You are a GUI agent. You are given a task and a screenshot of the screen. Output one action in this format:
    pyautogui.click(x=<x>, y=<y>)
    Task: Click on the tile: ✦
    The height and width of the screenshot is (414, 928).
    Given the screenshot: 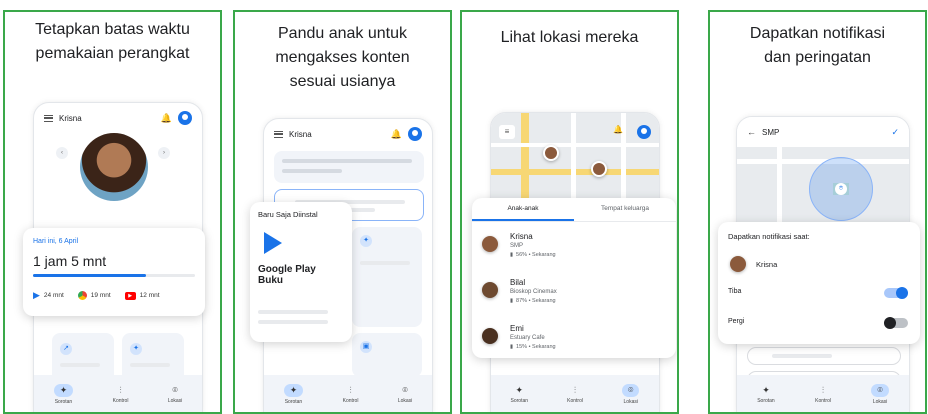 What is the action you would take?
    pyautogui.click(x=387, y=277)
    